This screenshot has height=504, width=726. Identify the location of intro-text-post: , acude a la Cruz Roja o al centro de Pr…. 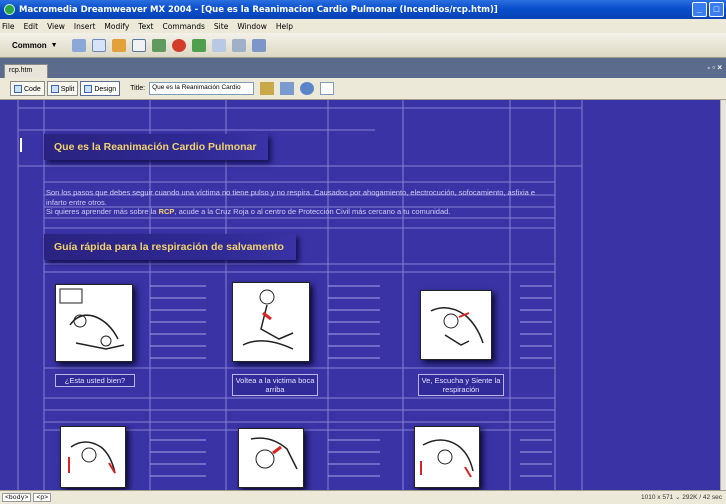
(312, 211).